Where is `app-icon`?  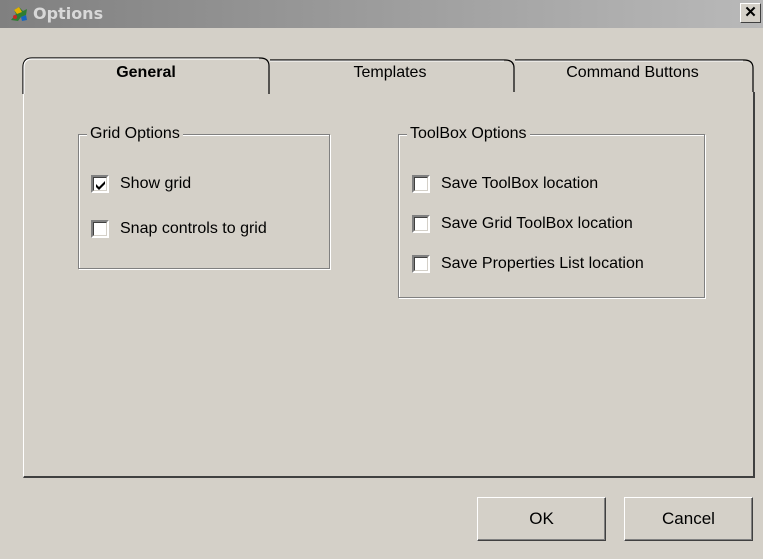 app-icon is located at coordinates (19, 14).